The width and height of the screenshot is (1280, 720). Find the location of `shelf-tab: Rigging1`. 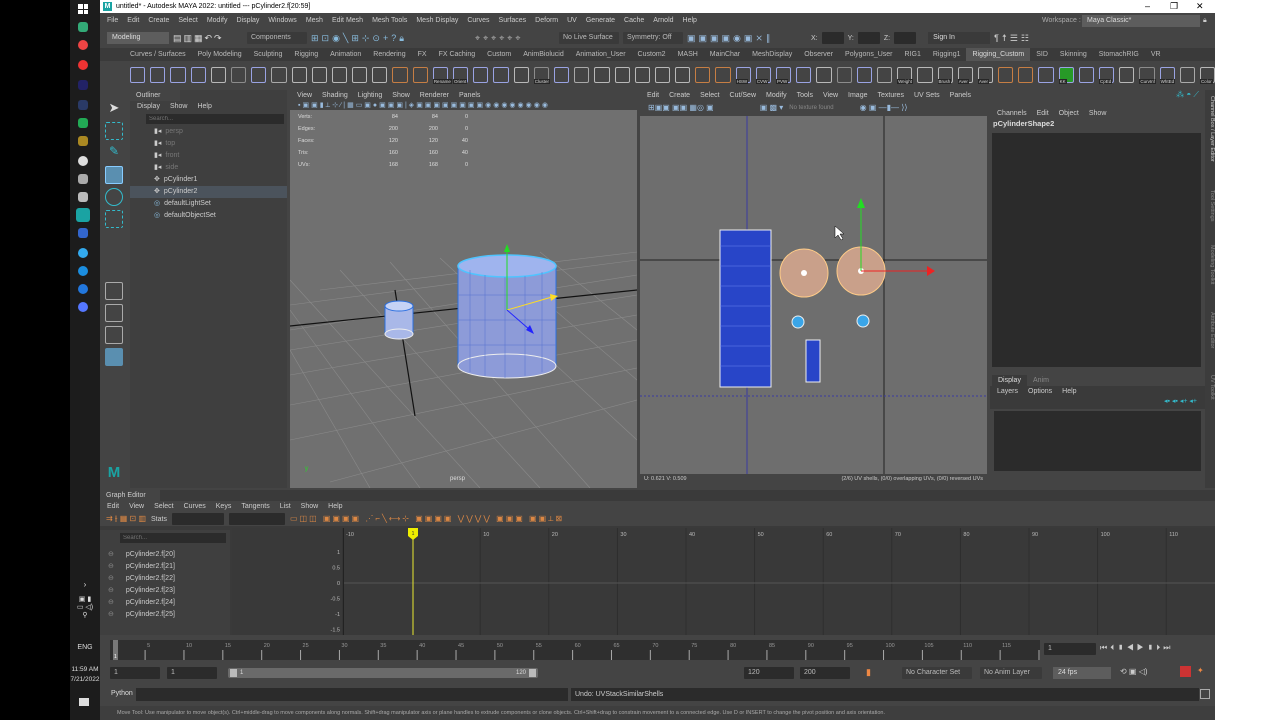

shelf-tab: Rigging1 is located at coordinates (947, 54).